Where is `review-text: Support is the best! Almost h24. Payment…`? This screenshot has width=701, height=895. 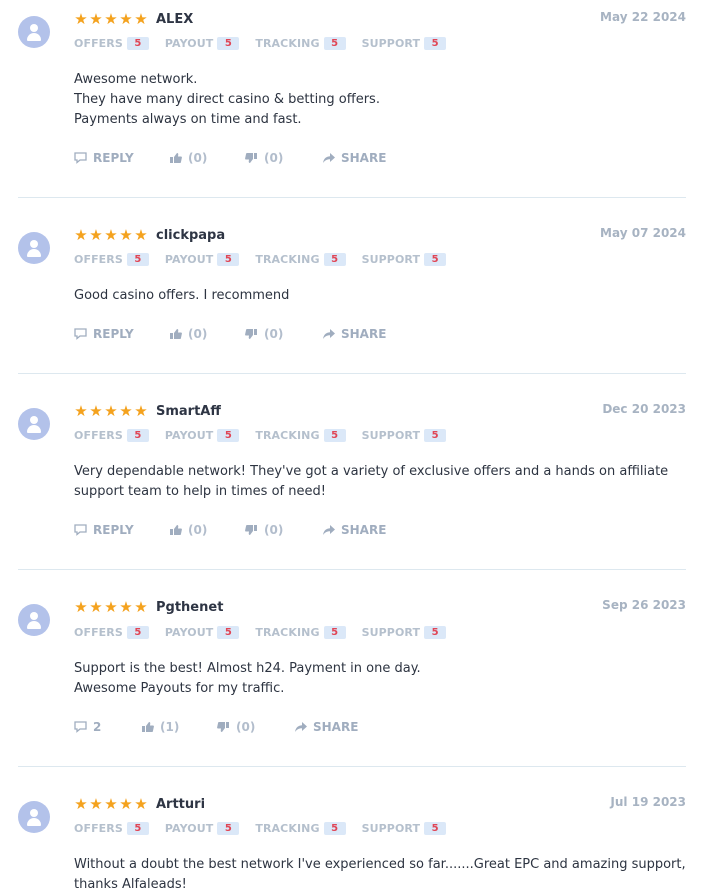
review-text: Support is the best! Almost h24. Payment… is located at coordinates (247, 678).